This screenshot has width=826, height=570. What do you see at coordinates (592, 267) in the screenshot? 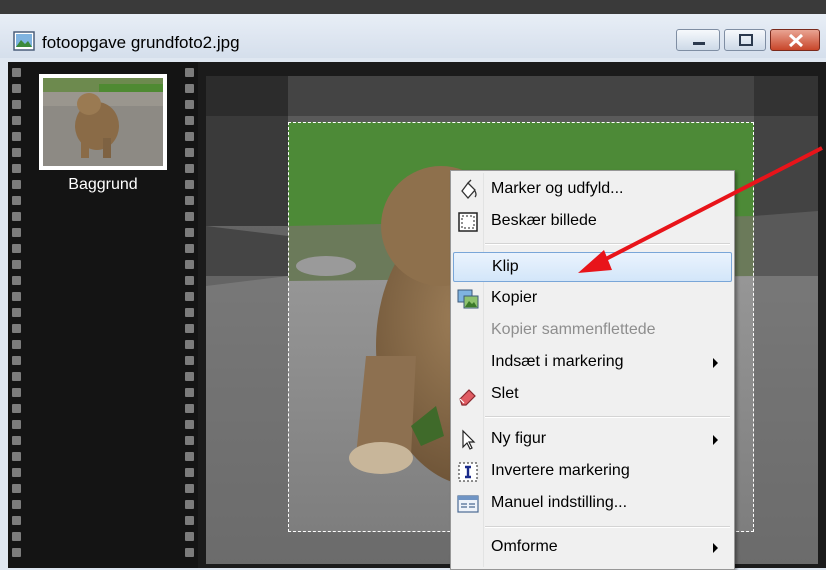
I see `menu-item-klip: Klip` at bounding box center [592, 267].